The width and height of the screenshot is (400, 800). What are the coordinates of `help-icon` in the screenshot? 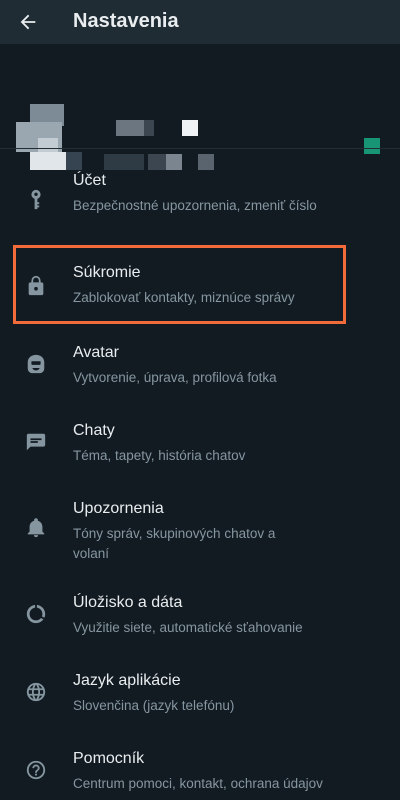 It's located at (36, 770).